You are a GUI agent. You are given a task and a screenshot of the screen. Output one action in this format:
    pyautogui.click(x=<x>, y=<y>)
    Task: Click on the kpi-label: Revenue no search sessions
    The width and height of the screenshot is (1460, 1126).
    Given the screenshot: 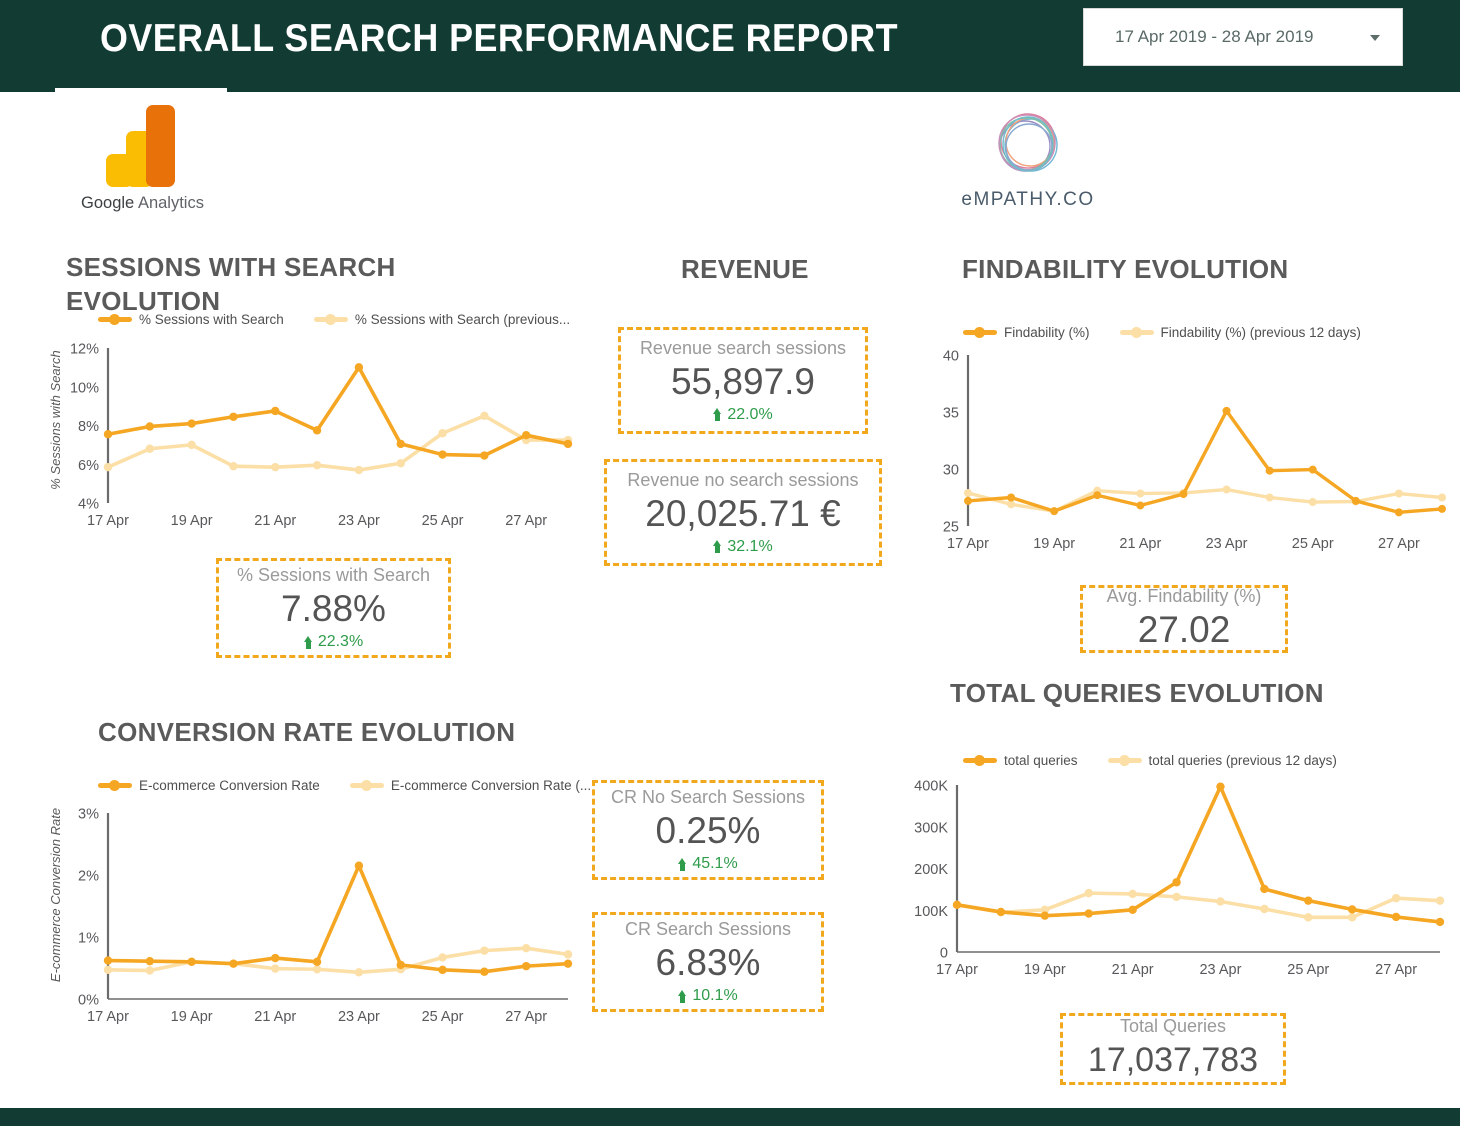 What is the action you would take?
    pyautogui.click(x=743, y=479)
    